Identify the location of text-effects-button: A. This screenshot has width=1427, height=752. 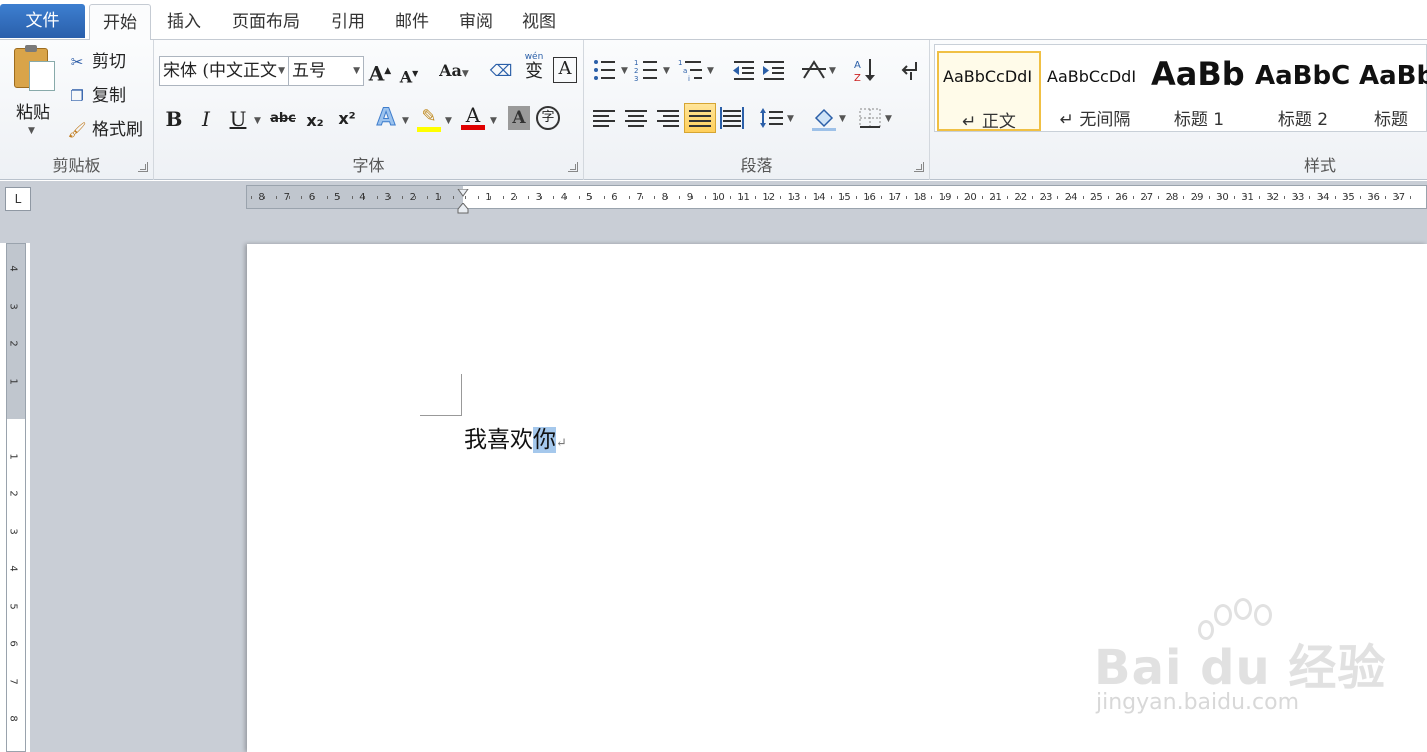
(386, 117).